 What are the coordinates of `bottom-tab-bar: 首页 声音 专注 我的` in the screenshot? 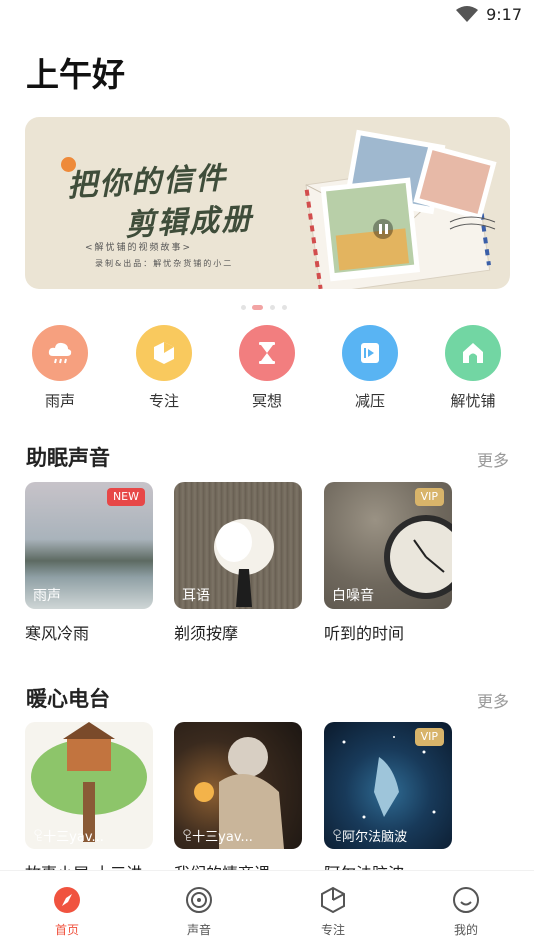 It's located at (267, 909).